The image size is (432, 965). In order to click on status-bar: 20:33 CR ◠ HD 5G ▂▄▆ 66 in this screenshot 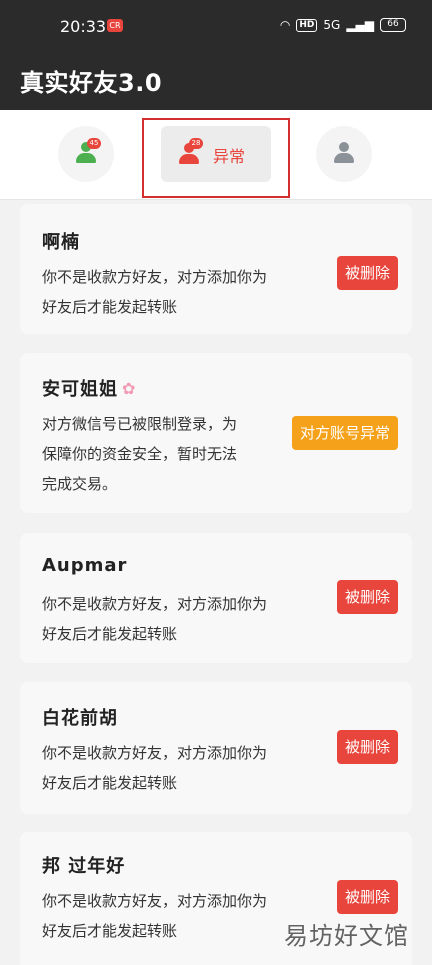, I will do `click(216, 26)`.